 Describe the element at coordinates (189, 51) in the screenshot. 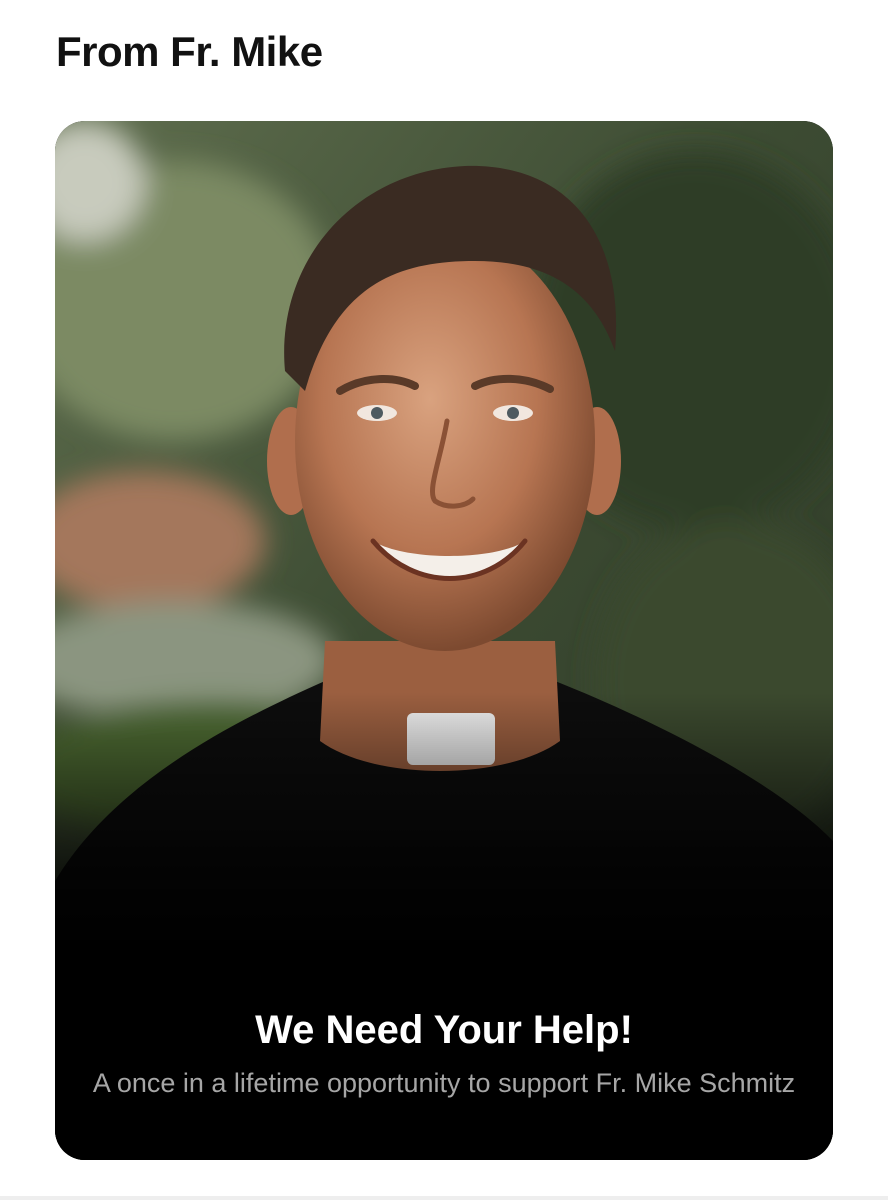

I see `section-title: From Fr. Mike` at that location.